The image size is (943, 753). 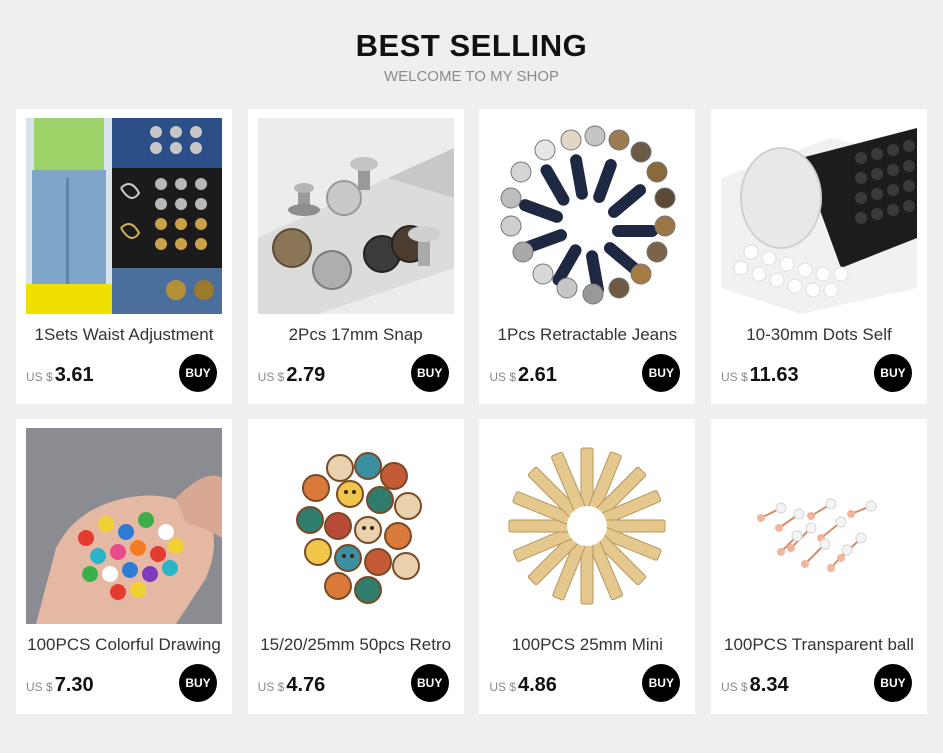 I want to click on wooden-clothespins-photo-icon, so click(x=587, y=526).